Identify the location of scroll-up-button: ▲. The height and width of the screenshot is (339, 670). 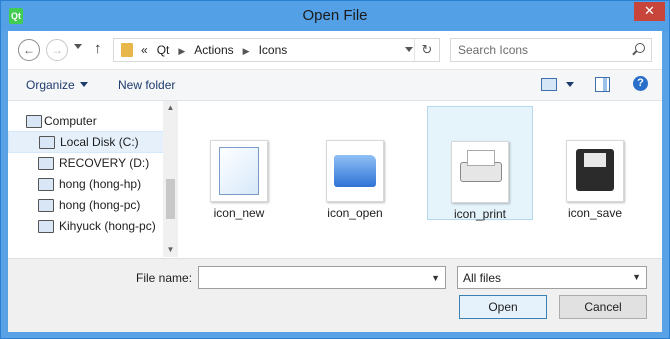
(170, 108).